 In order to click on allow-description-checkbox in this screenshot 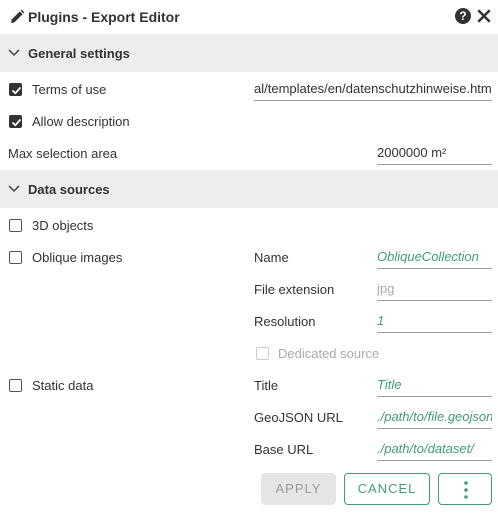, I will do `click(15, 121)`.